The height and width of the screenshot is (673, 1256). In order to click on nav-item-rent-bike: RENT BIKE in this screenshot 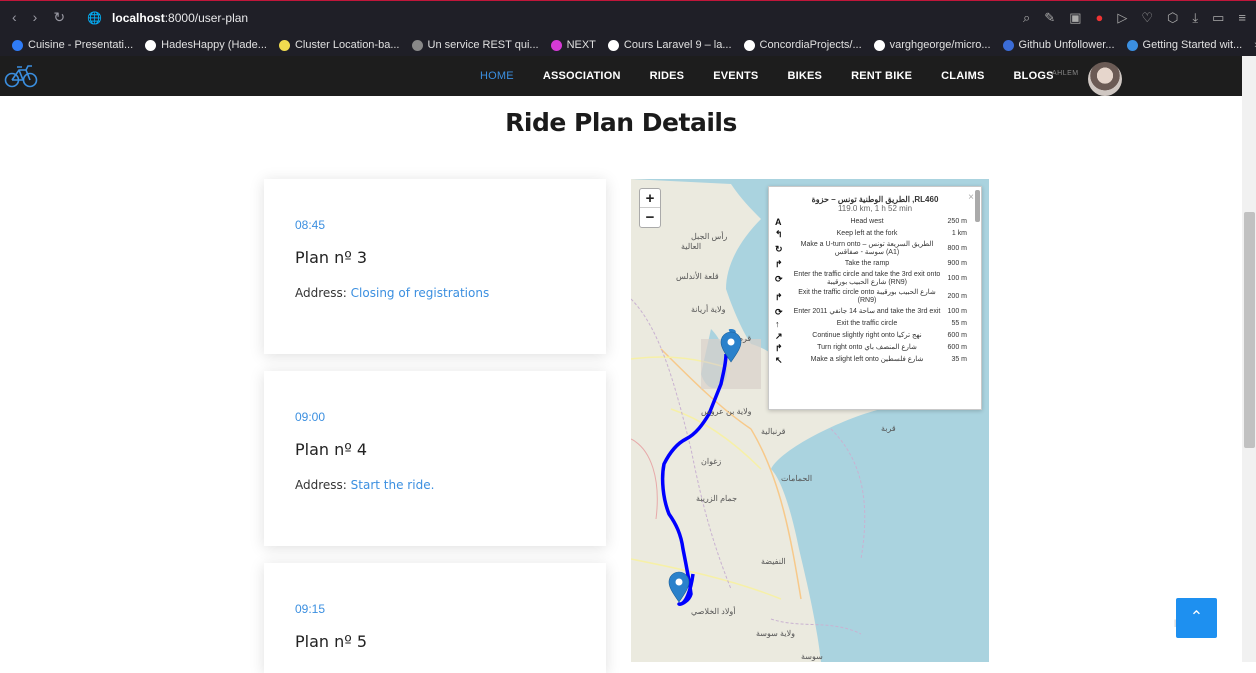, I will do `click(881, 76)`.